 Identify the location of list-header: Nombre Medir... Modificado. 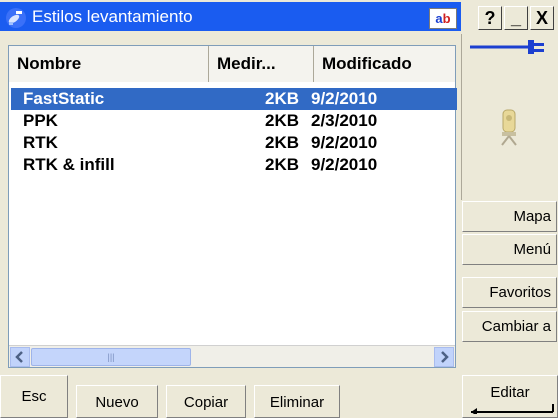
(232, 64).